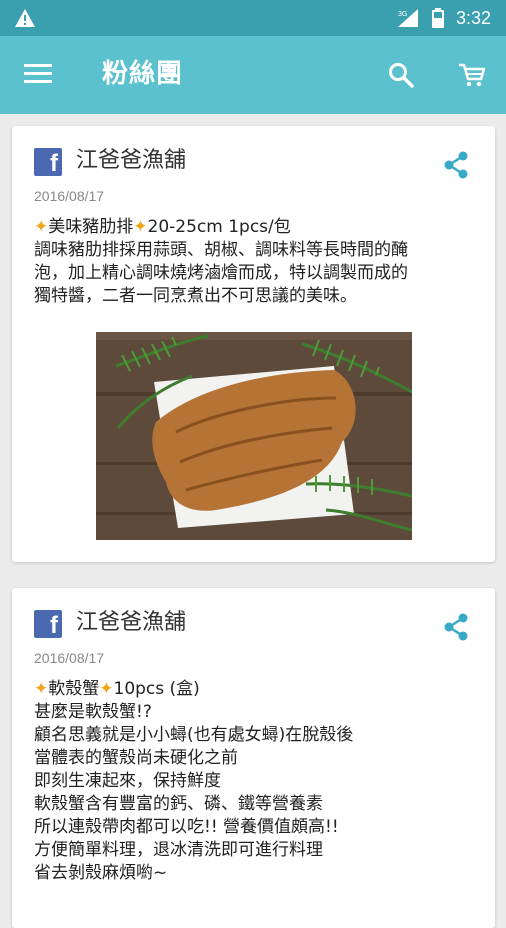 The image size is (506, 928). Describe the element at coordinates (178, 804) in the screenshot. I see `post-line: 軟殼蟹含有豐富的鈣、磷、鐵等營養素` at that location.